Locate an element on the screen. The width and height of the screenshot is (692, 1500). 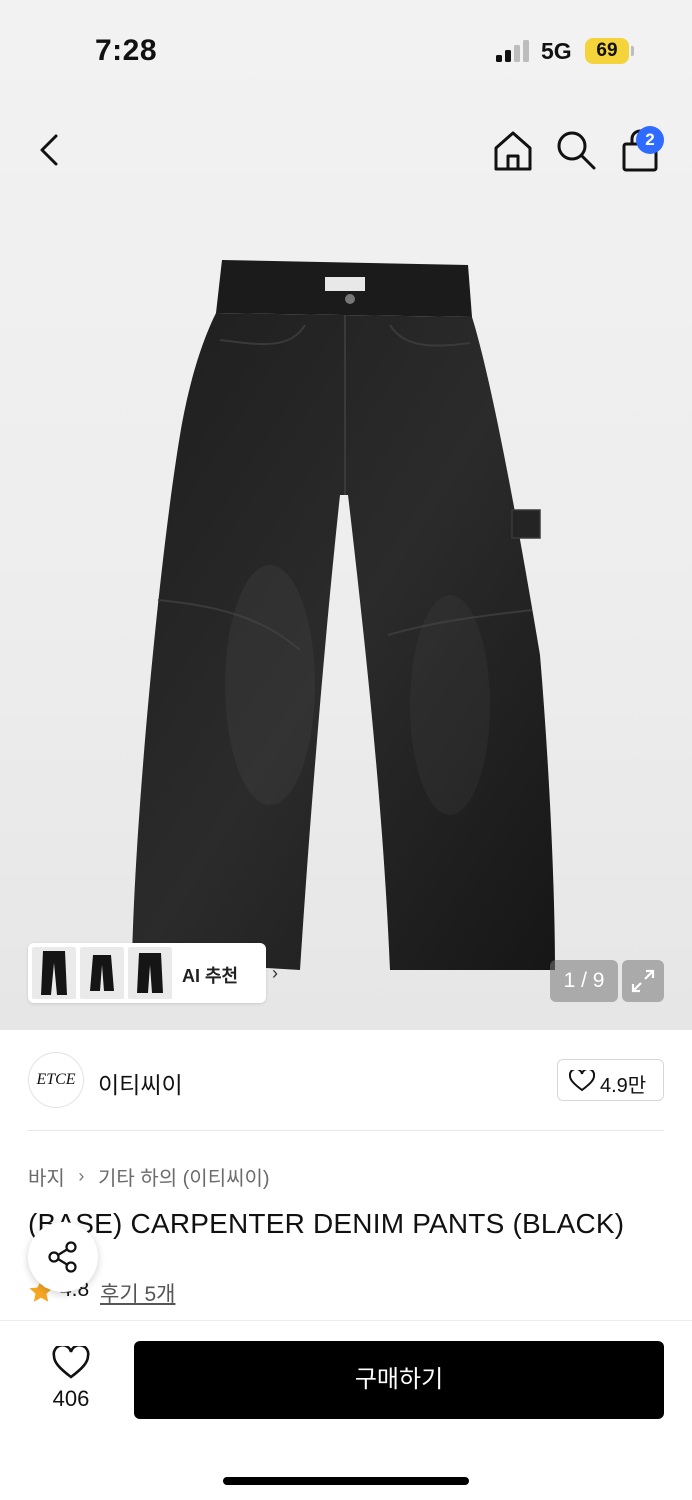
breadcrumb-category: 바지 is located at coordinates (46, 1176).